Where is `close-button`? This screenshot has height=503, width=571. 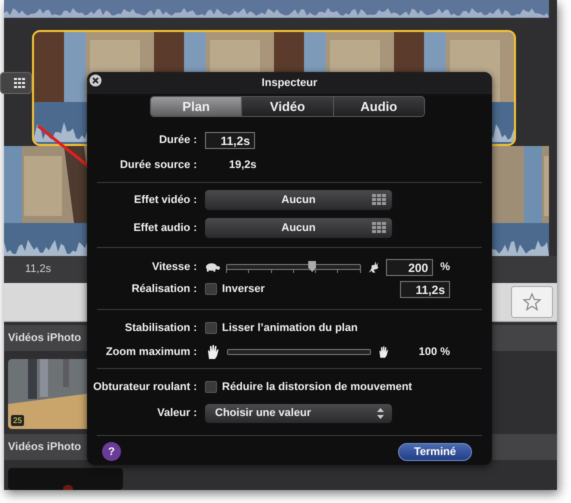
close-button is located at coordinates (95, 80).